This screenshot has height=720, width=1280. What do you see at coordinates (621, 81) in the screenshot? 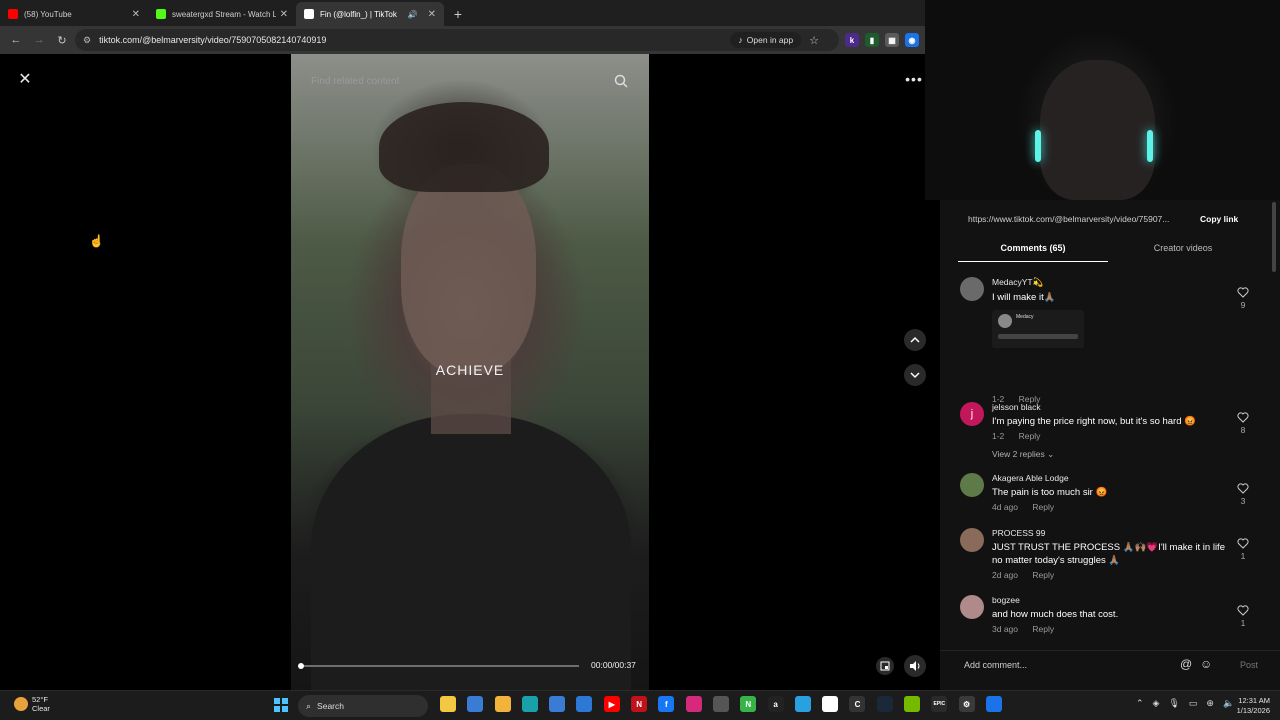
I see `search-icon` at bounding box center [621, 81].